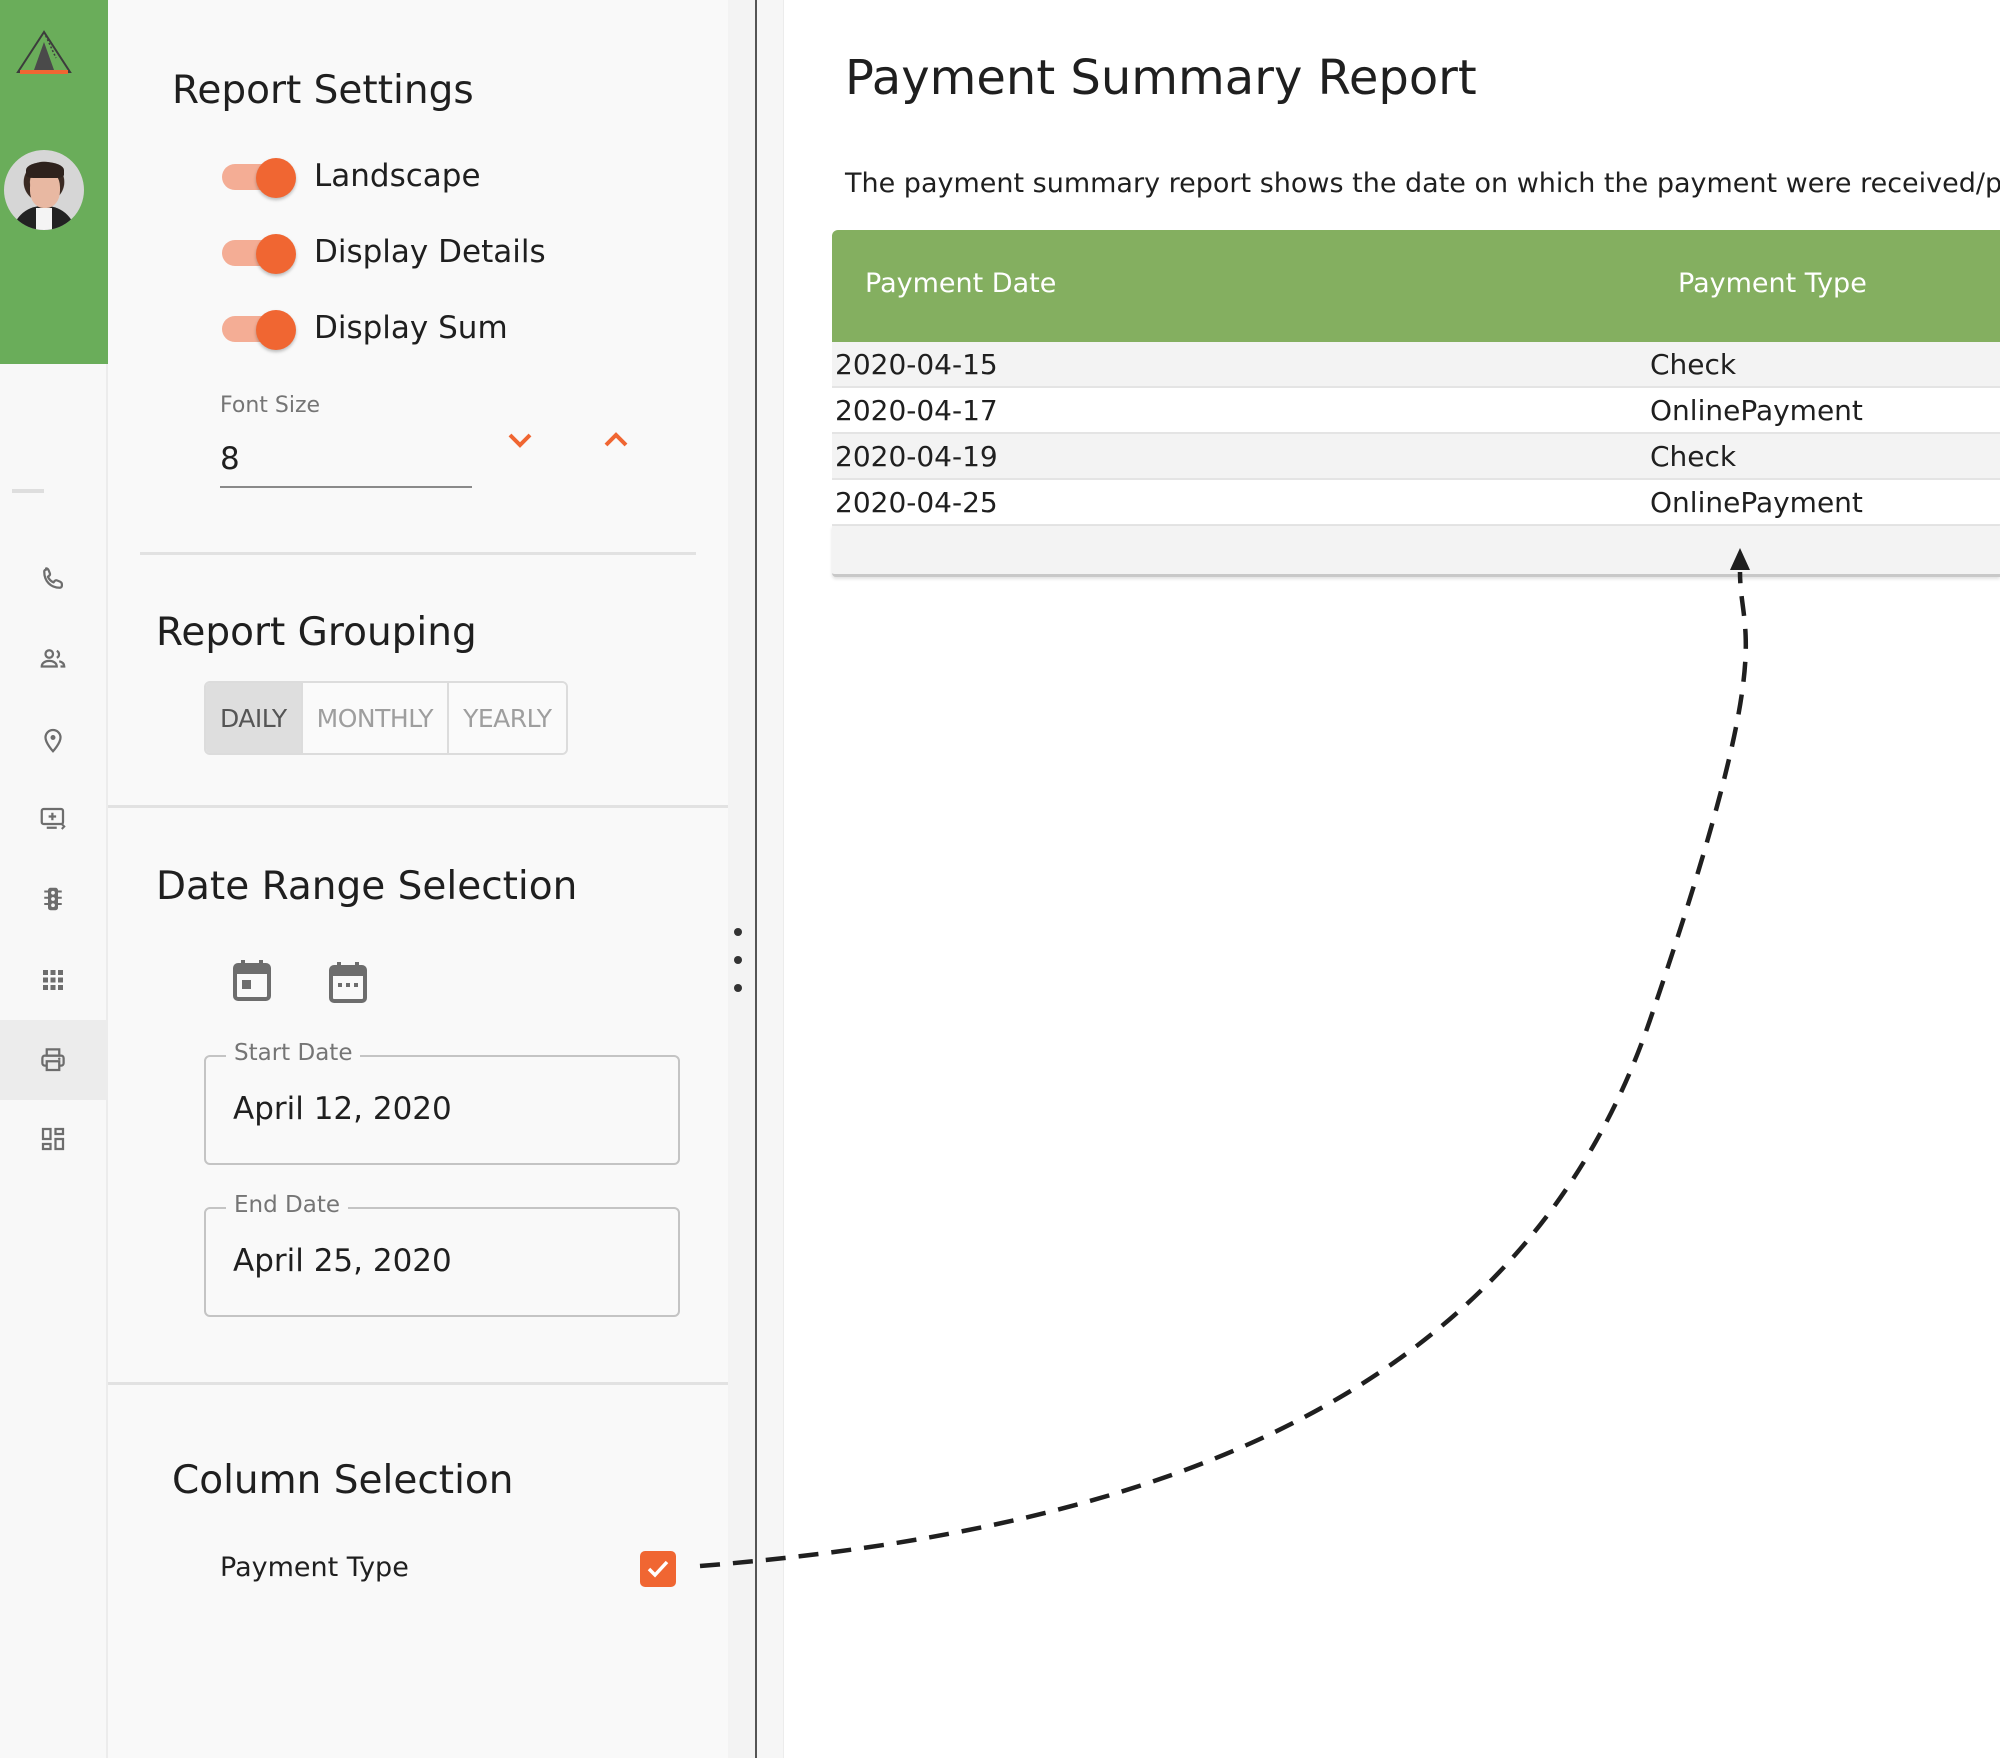  Describe the element at coordinates (342, 1109) in the screenshot. I see `start-date-value: April 12, 2020` at that location.